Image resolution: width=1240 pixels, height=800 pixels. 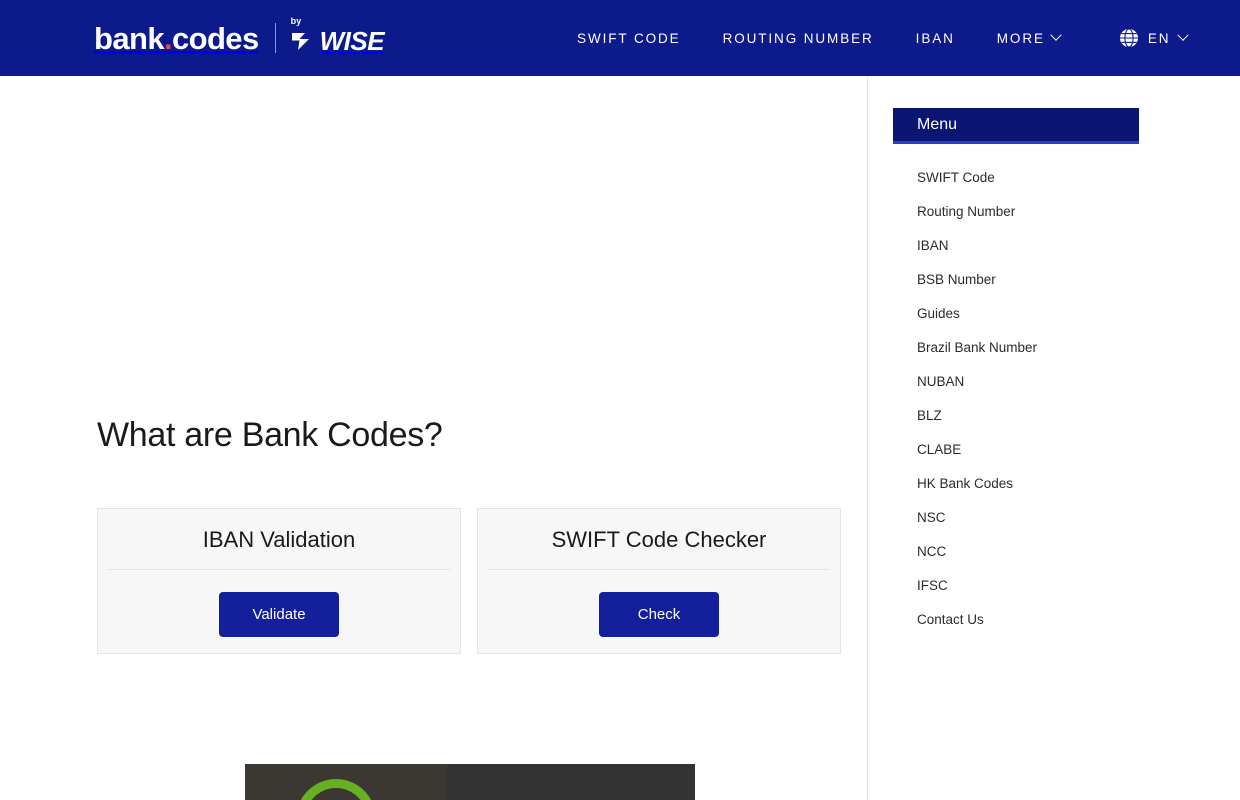 What do you see at coordinates (659, 614) in the screenshot?
I see `check-button: Check` at bounding box center [659, 614].